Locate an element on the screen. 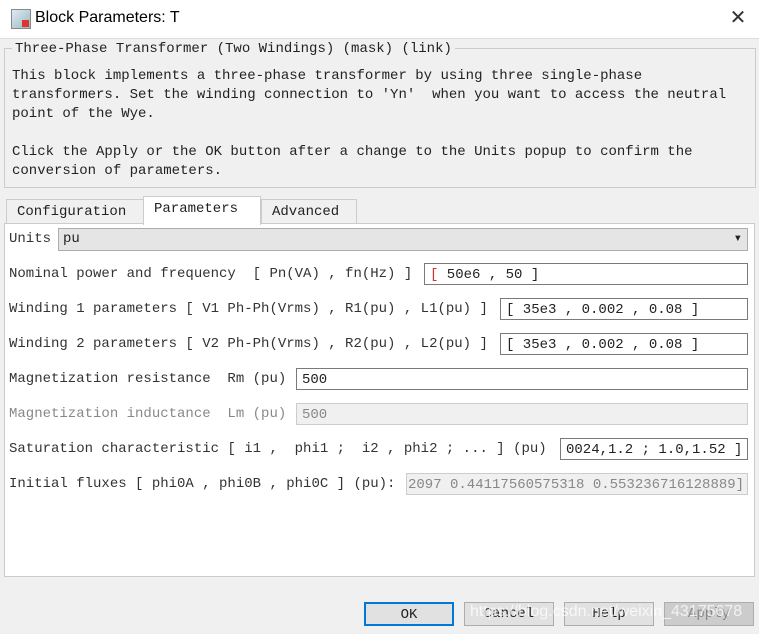 The image size is (759, 634). window-title: Block Parameters: T is located at coordinates (107, 17).